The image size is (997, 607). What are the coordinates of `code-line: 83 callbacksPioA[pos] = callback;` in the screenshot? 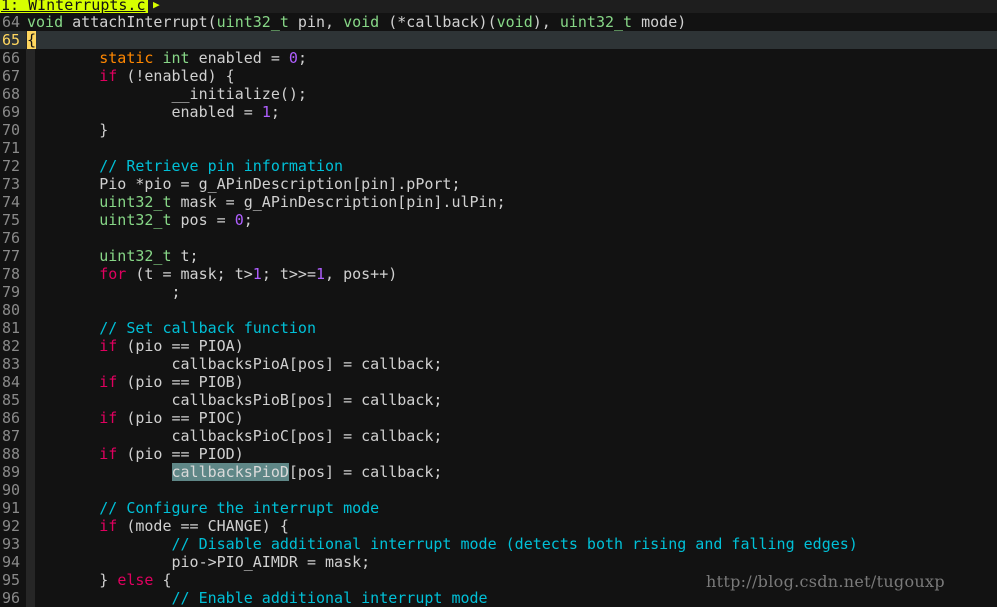 It's located at (498, 364).